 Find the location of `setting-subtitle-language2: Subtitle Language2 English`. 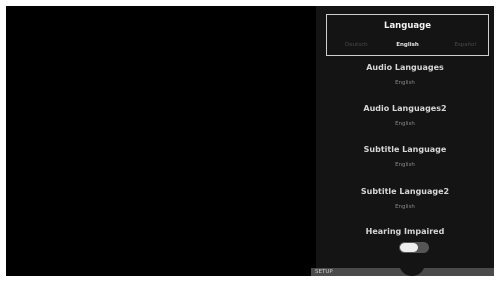

setting-subtitle-language2: Subtitle Language2 English is located at coordinates (405, 198).